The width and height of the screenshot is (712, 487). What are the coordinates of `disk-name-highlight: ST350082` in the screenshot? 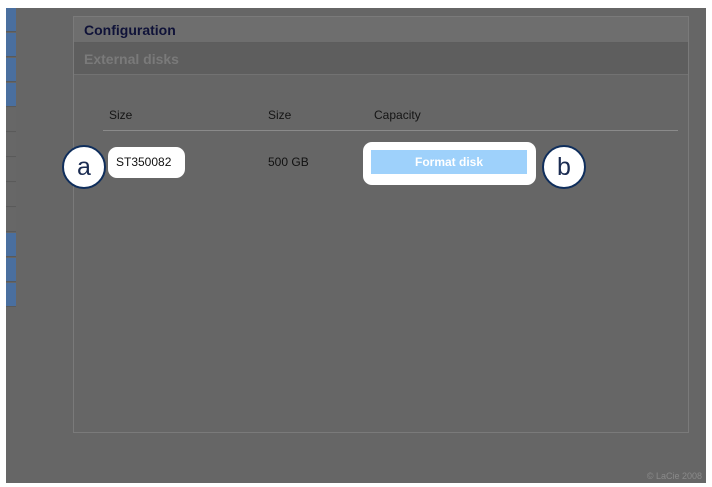 It's located at (146, 162).